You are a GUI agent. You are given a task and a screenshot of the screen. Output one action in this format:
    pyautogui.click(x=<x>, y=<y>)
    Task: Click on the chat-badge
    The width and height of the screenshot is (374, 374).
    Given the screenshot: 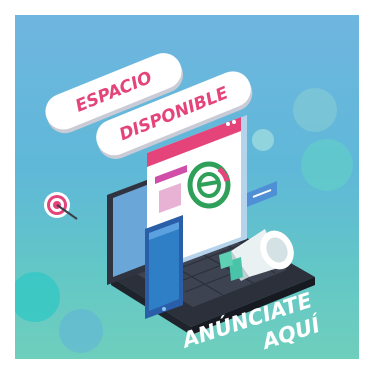 What is the action you would take?
    pyautogui.click(x=262, y=194)
    